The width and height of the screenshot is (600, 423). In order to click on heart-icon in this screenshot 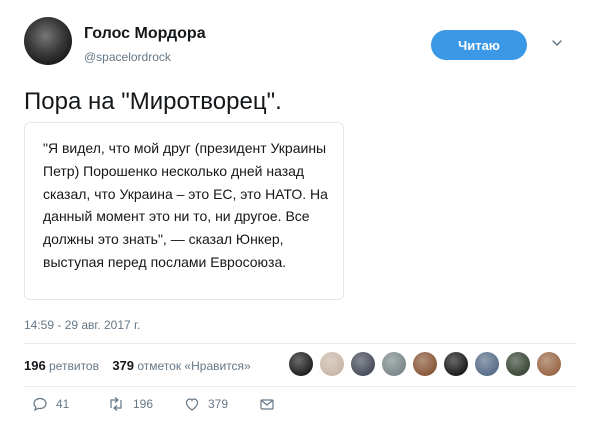, I will do `click(192, 404)`.